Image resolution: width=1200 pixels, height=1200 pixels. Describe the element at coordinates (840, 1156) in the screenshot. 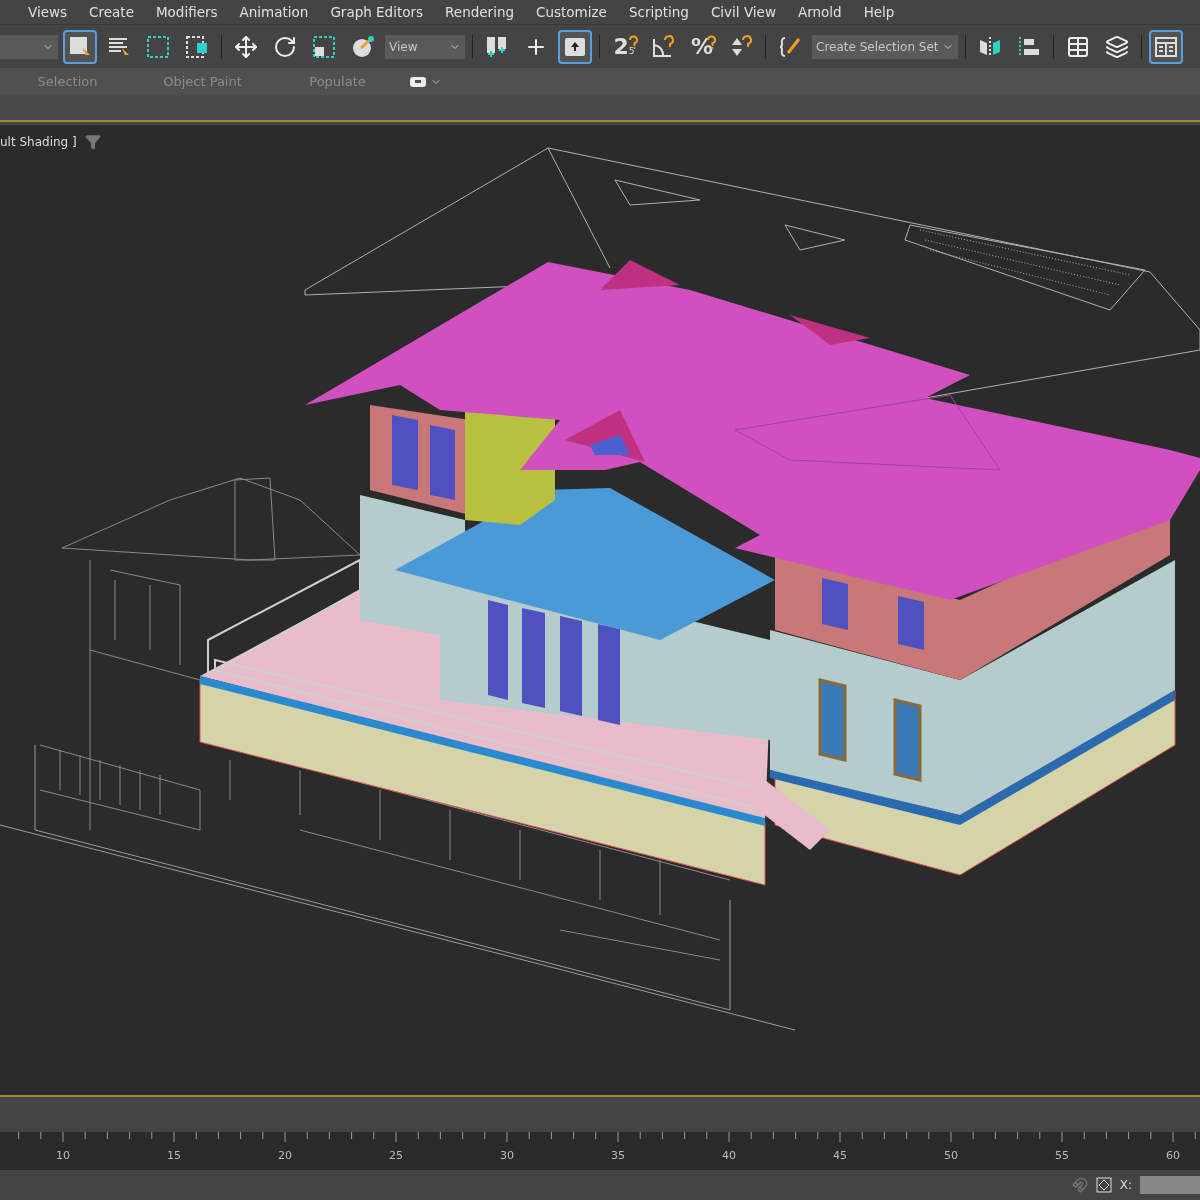

I see `frame-number: 45` at that location.